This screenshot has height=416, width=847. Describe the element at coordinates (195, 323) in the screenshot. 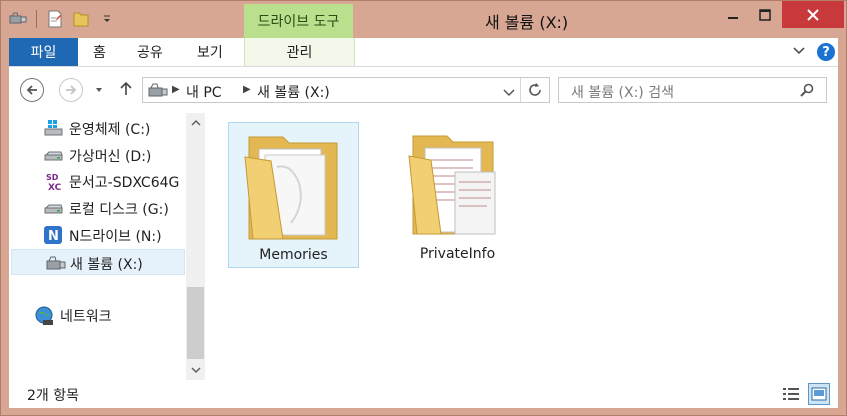

I see `scrollbar-thumb` at that location.